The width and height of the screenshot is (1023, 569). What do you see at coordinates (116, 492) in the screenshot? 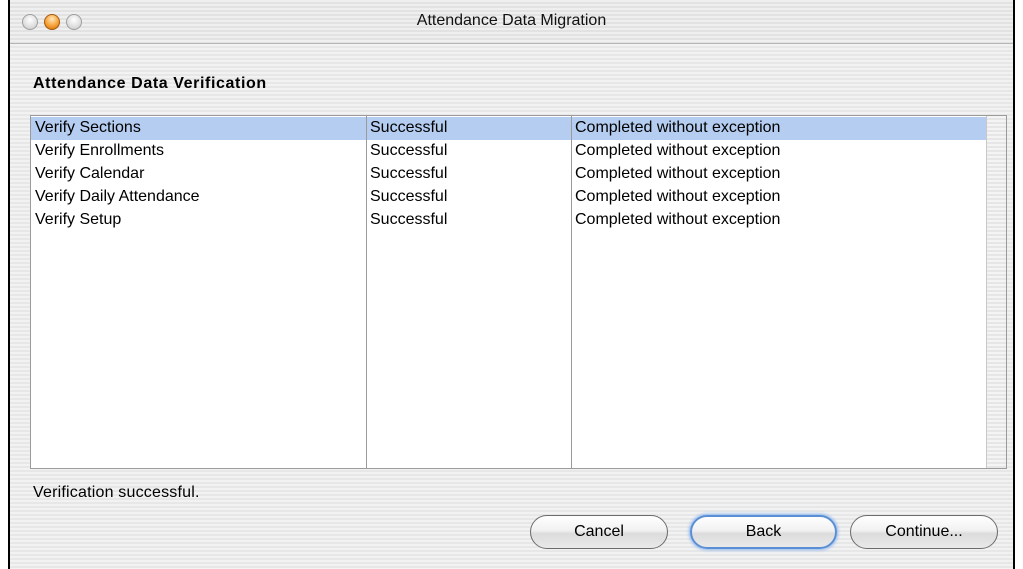
I see `status-message: Verification successful.` at bounding box center [116, 492].